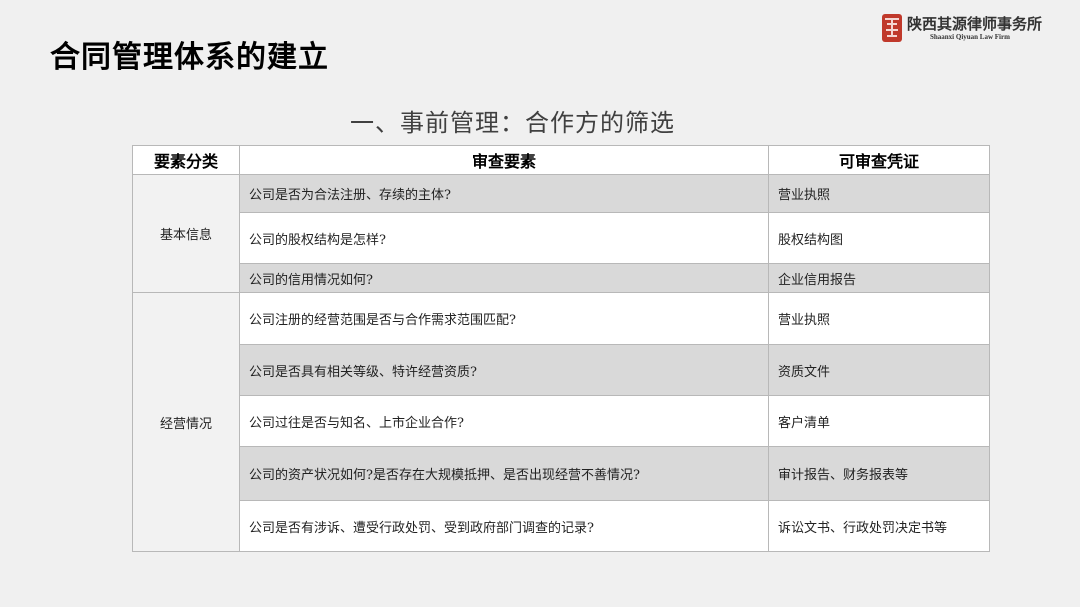 This screenshot has height=607, width=1080. Describe the element at coordinates (504, 318) in the screenshot. I see `review-item-cell: 公司注册的经营范围是否与合作需求范围匹配?` at that location.